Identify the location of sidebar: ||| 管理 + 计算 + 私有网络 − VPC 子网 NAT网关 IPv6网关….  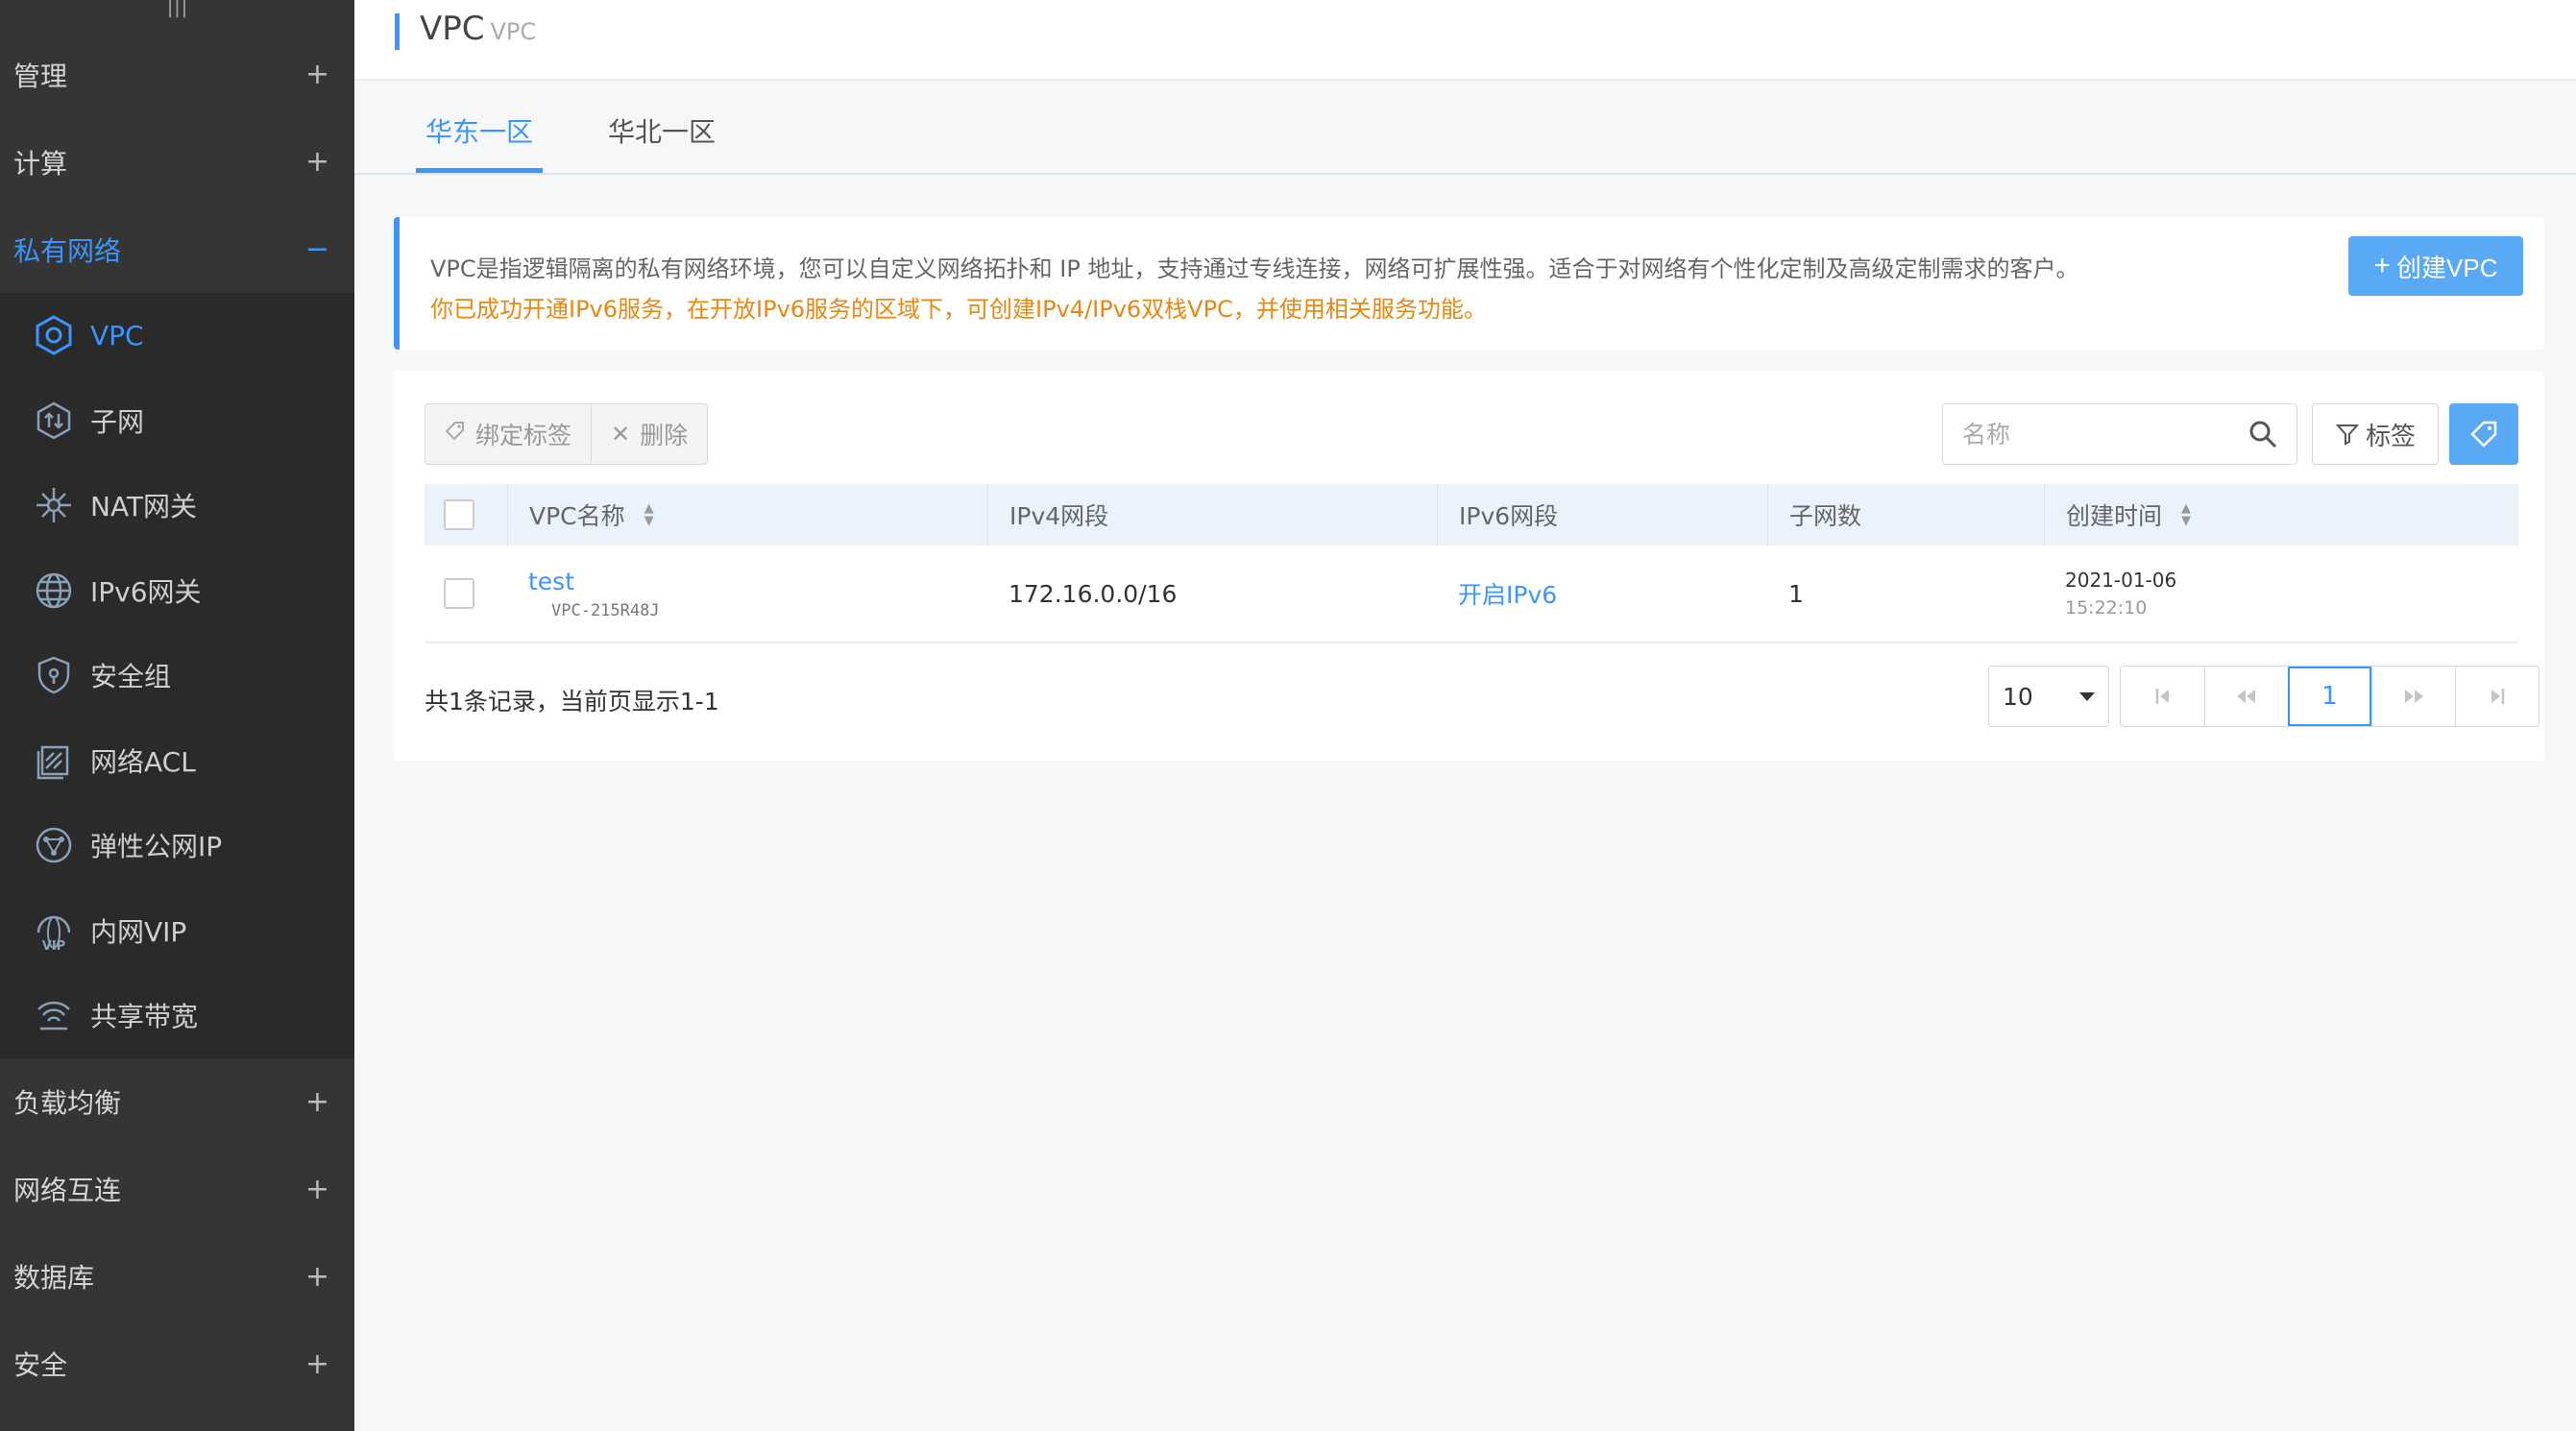
(177, 715).